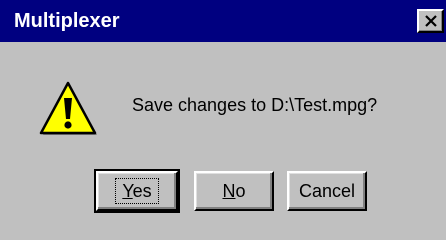 This screenshot has width=446, height=240. I want to click on no-button-label: No, so click(233, 191).